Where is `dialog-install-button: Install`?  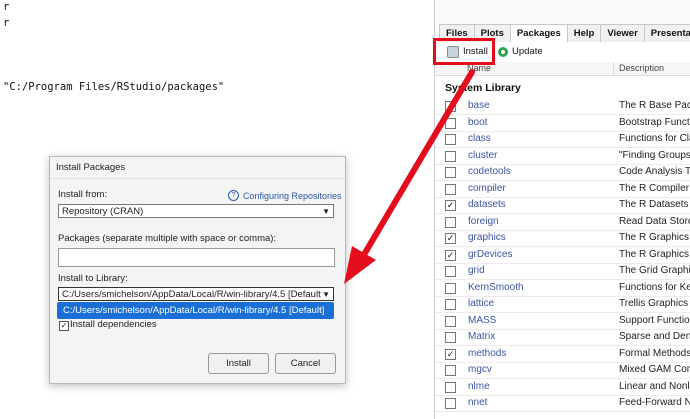 dialog-install-button: Install is located at coordinates (238, 363).